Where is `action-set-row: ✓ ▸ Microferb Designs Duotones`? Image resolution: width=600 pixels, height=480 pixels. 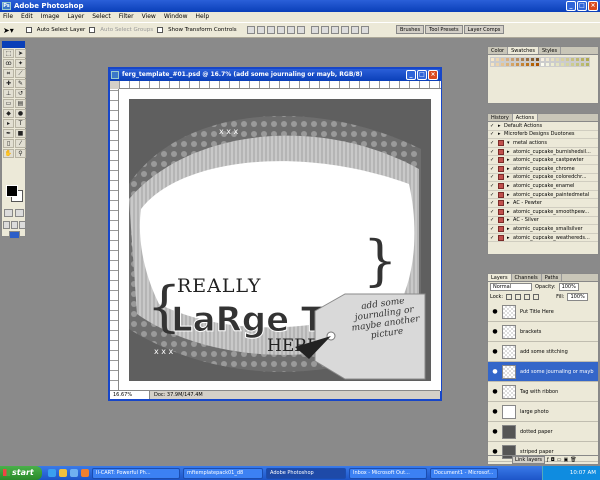 action-set-row: ✓ ▸ Microferb Designs Duotones is located at coordinates (543, 135).